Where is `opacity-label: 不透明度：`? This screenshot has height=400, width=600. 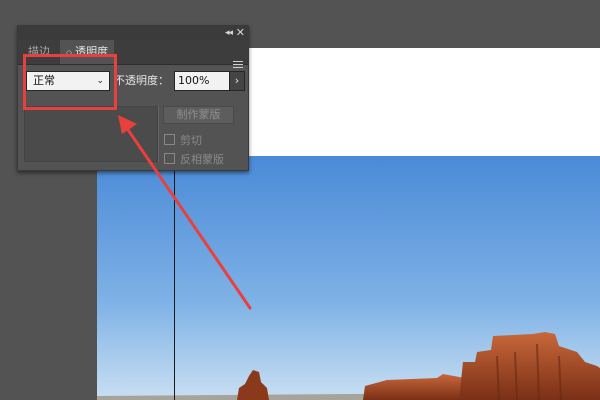 opacity-label: 不透明度： is located at coordinates (141, 80).